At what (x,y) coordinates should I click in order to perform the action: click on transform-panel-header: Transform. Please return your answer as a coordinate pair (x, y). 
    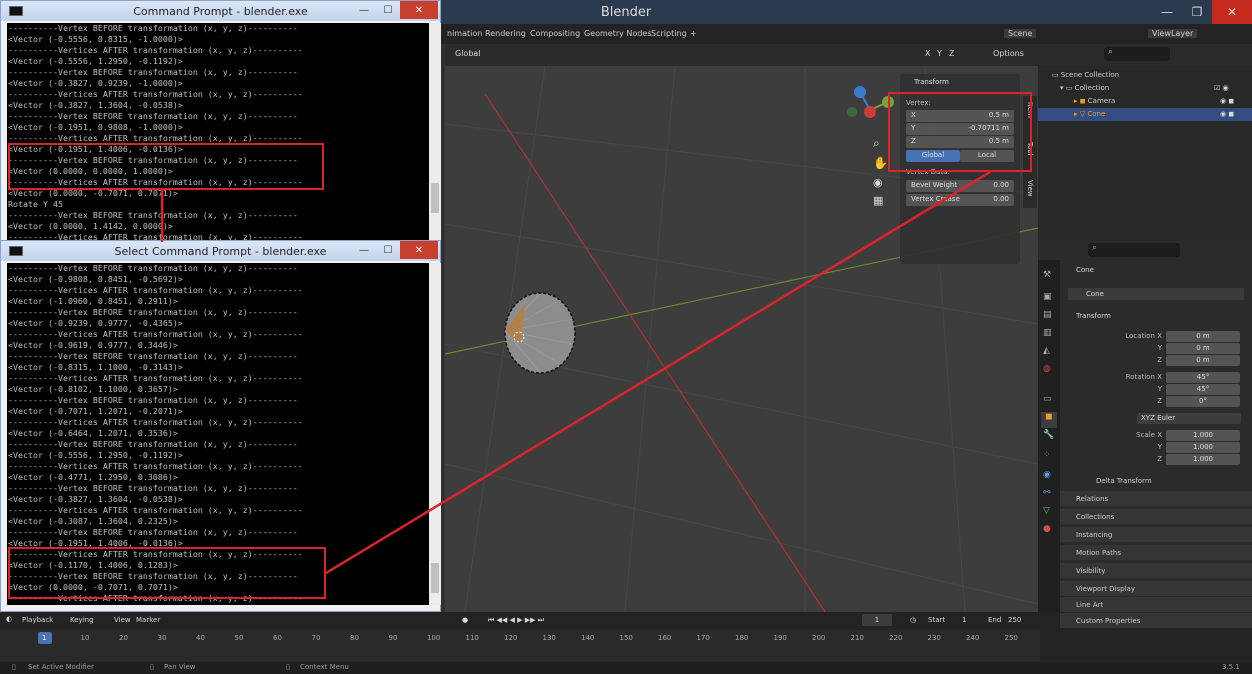
    Looking at the image, I should click on (931, 82).